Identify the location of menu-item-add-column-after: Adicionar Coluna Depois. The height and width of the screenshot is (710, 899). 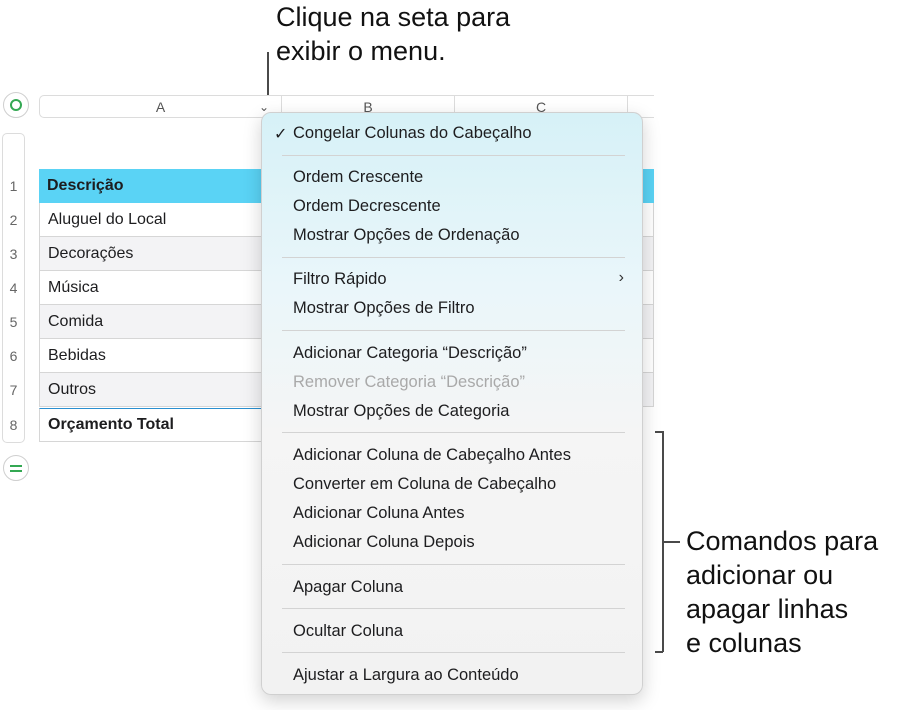
(384, 542).